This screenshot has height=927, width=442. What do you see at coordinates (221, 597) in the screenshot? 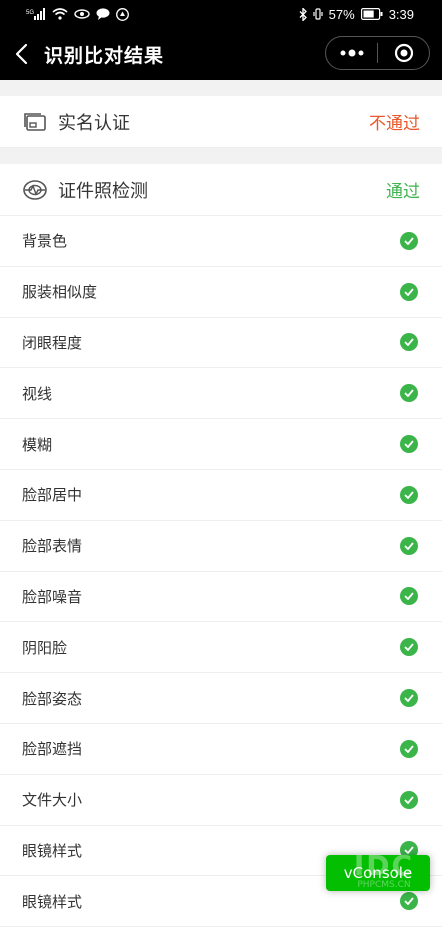
I see `check-row: 脸部噪音` at bounding box center [221, 597].